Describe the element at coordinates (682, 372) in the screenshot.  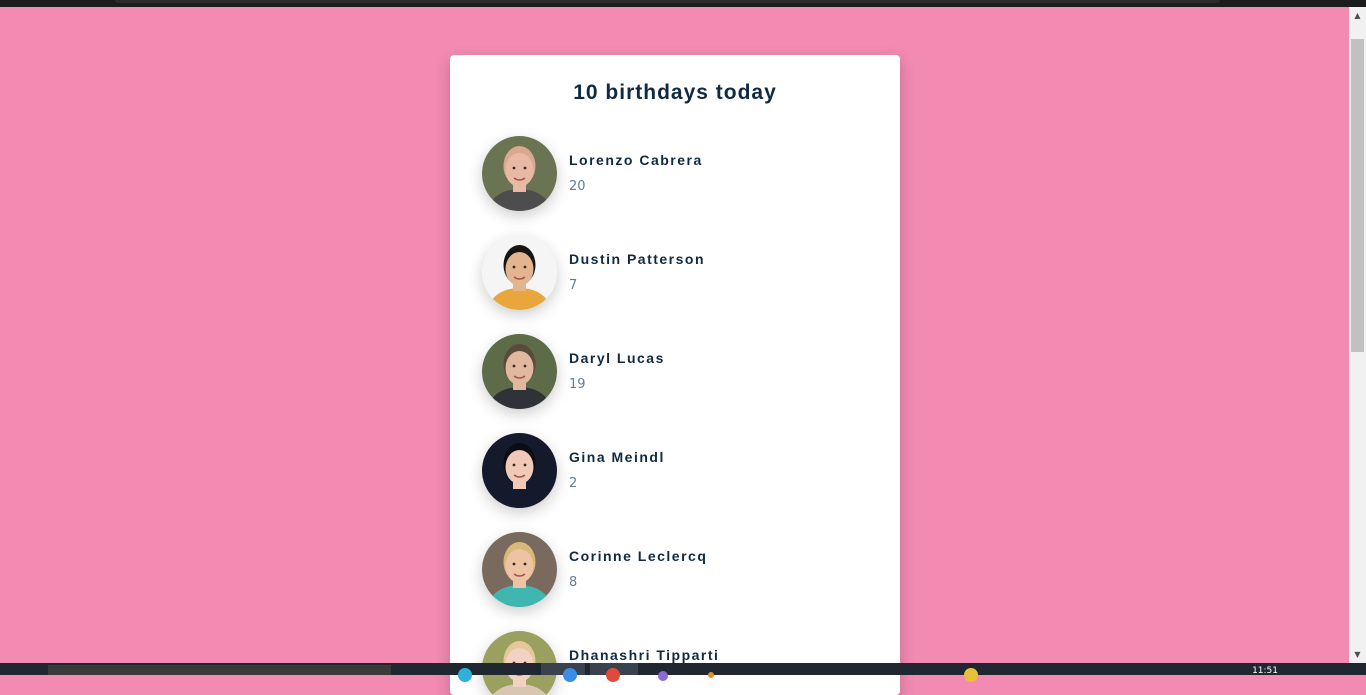
I see `person-item: Daryl Lucas 19` at that location.